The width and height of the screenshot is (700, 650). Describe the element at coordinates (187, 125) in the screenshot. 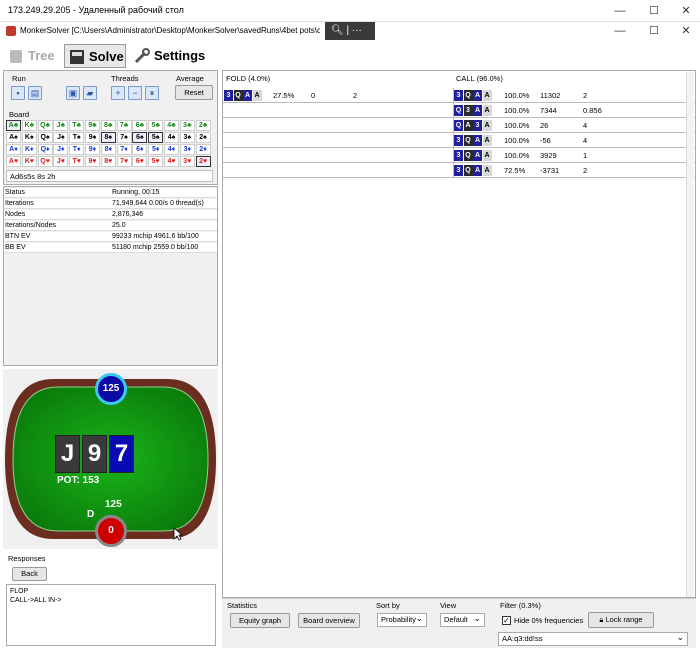

I see `board-card-cell: 3♣` at that location.